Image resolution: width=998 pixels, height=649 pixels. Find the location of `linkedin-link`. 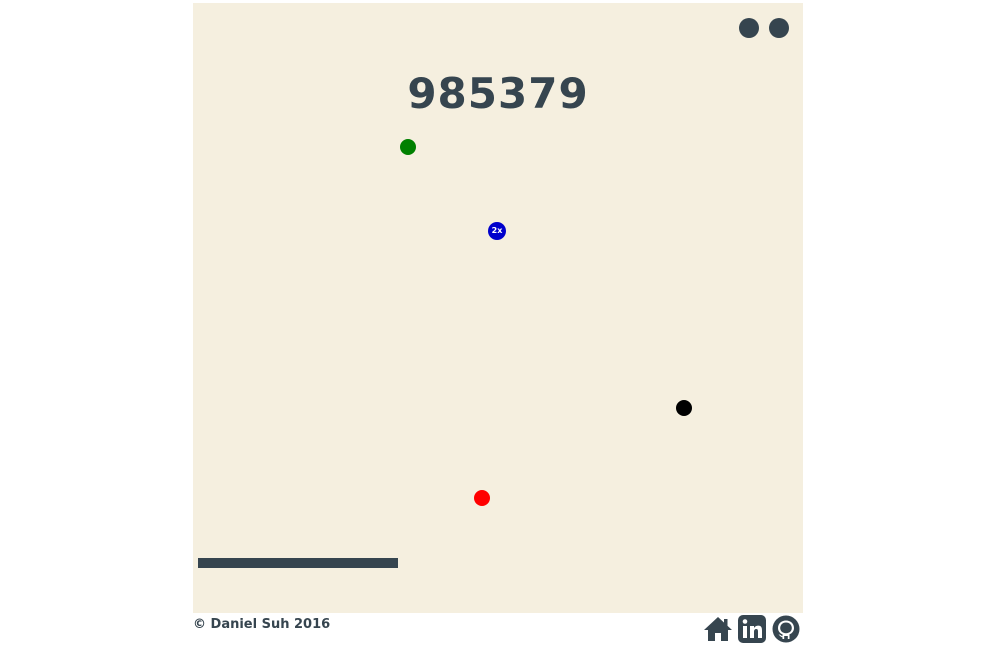

linkedin-link is located at coordinates (752, 629).